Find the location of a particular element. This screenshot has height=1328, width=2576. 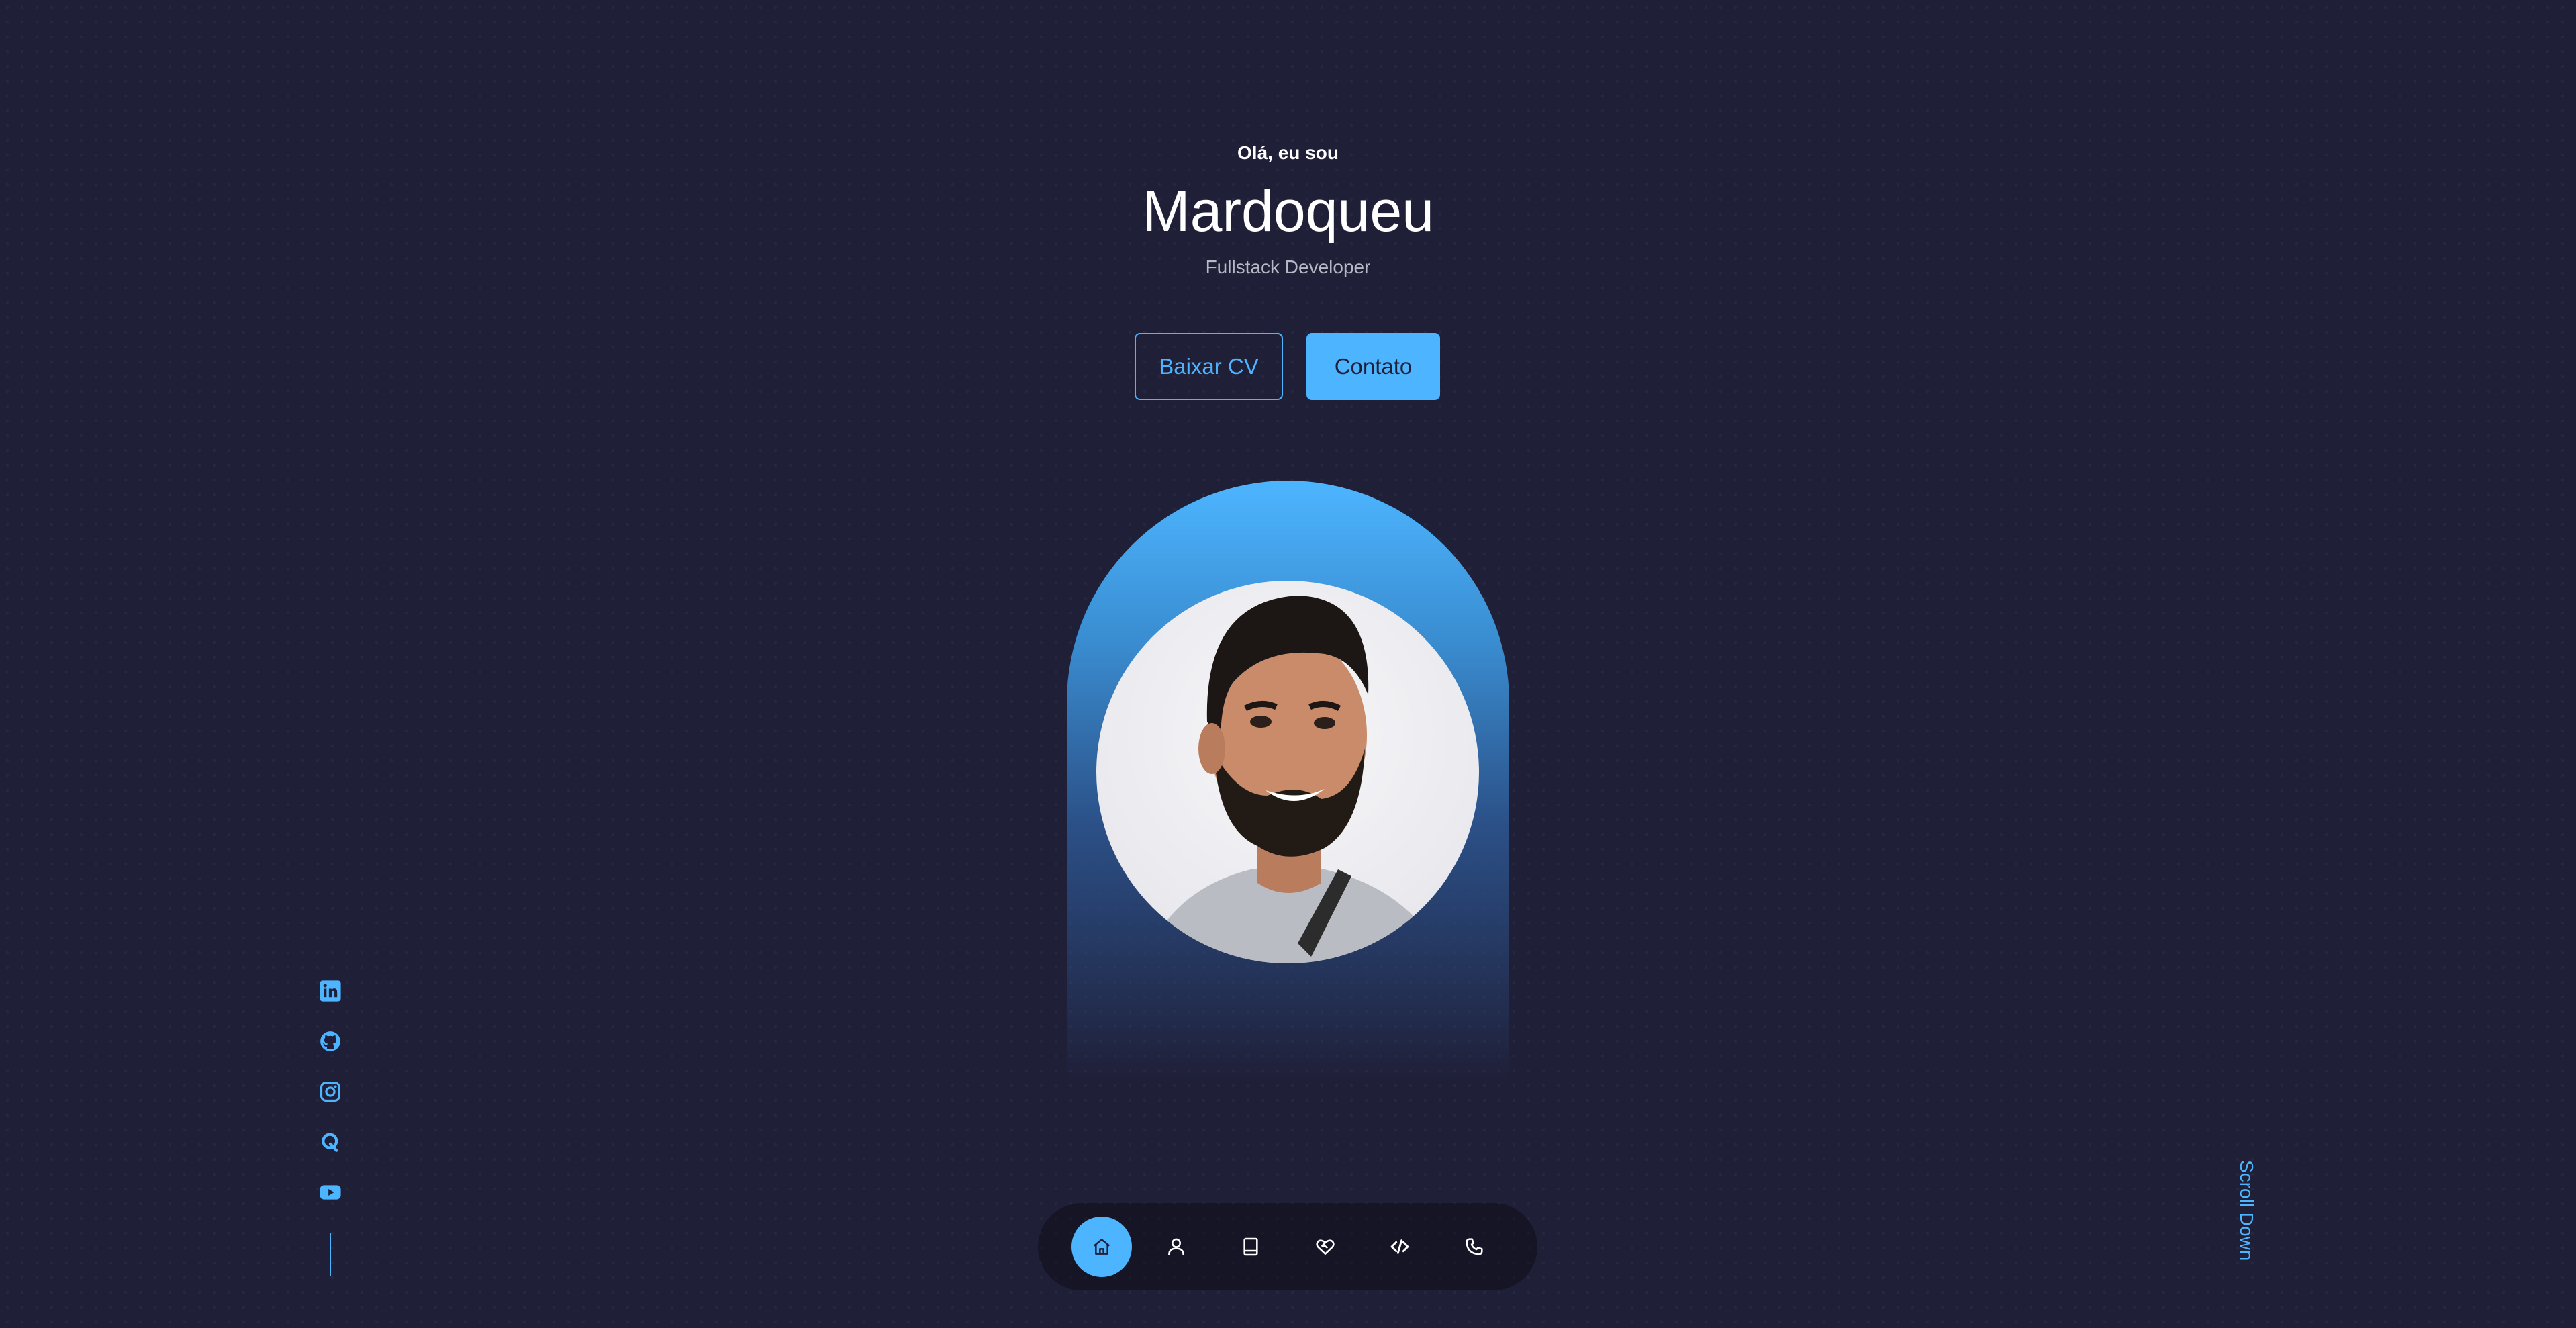

code-icon is located at coordinates (1399, 1246).